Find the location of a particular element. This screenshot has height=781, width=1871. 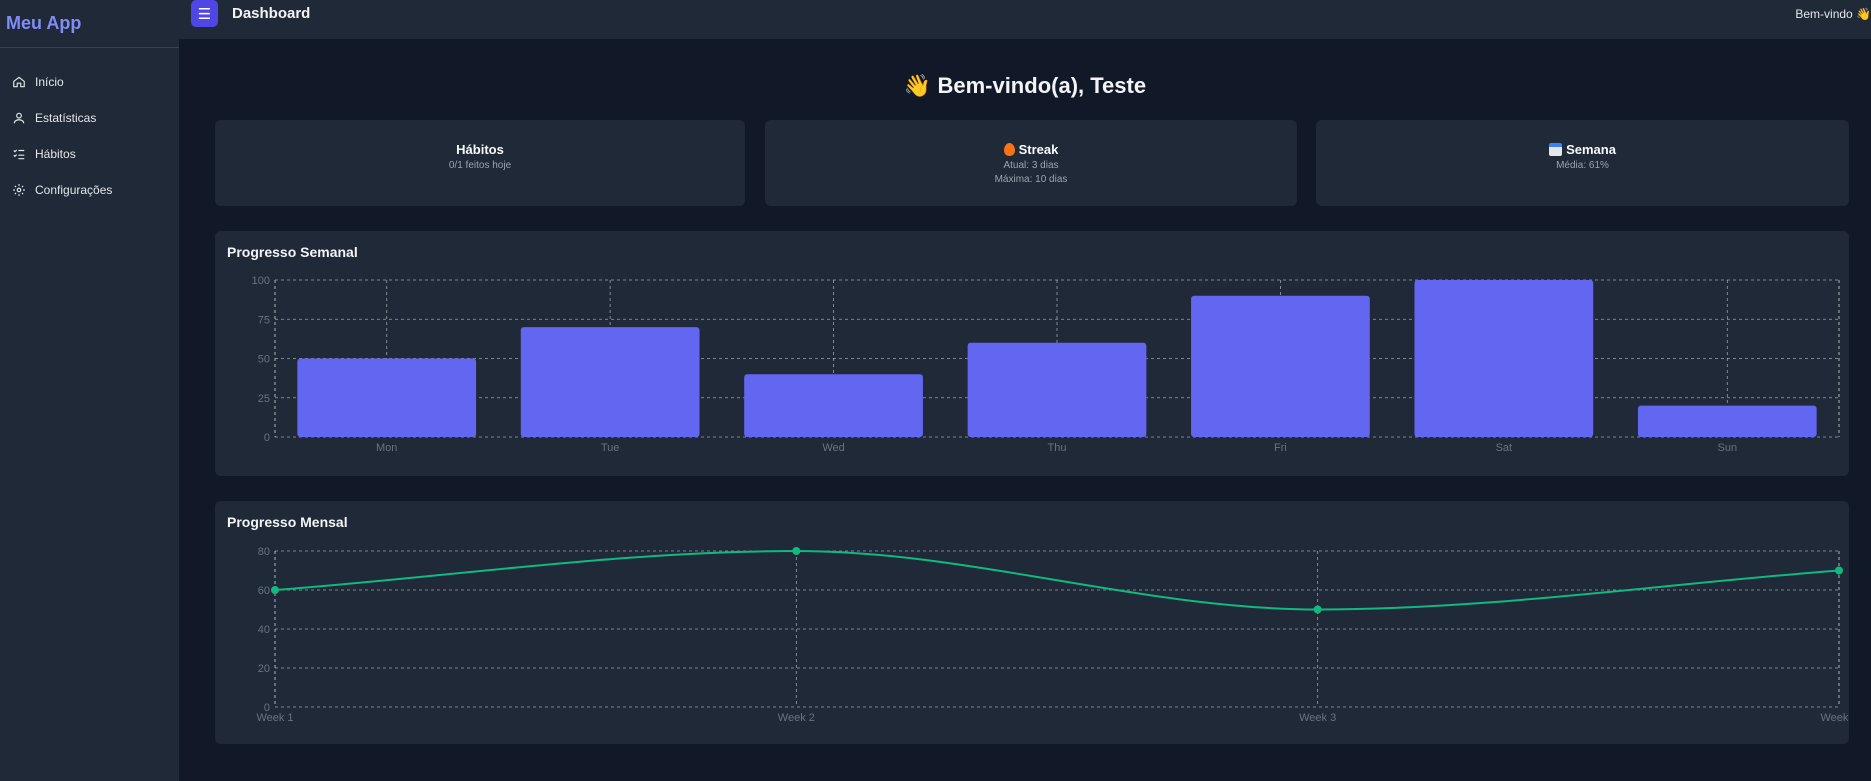

y-tick-label: 75 is located at coordinates (264, 320).